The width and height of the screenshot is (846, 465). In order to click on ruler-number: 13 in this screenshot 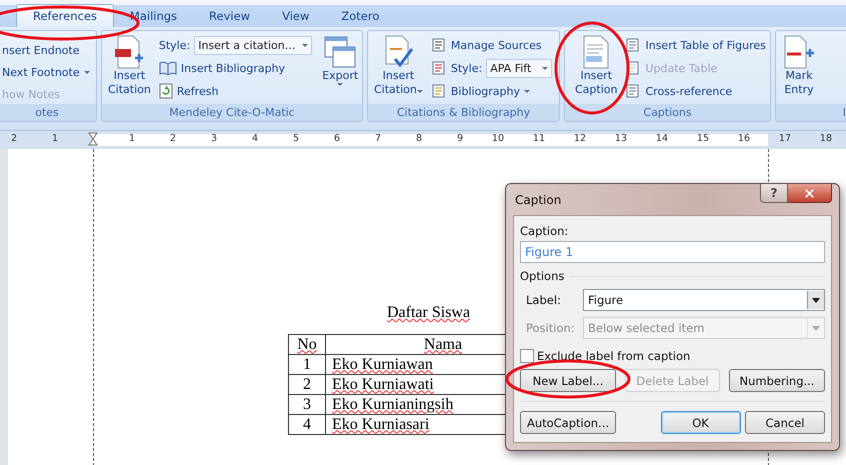, I will do `click(620, 138)`.